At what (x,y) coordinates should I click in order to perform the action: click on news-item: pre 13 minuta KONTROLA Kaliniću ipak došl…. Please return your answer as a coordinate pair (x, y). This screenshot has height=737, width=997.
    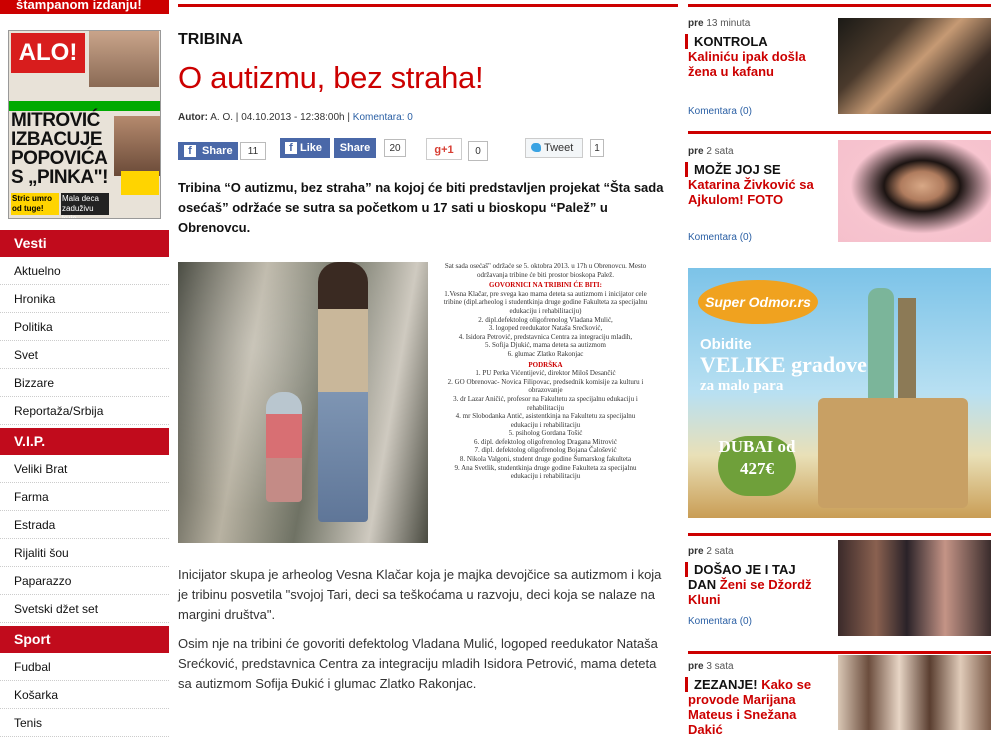
    Looking at the image, I should click on (838, 70).